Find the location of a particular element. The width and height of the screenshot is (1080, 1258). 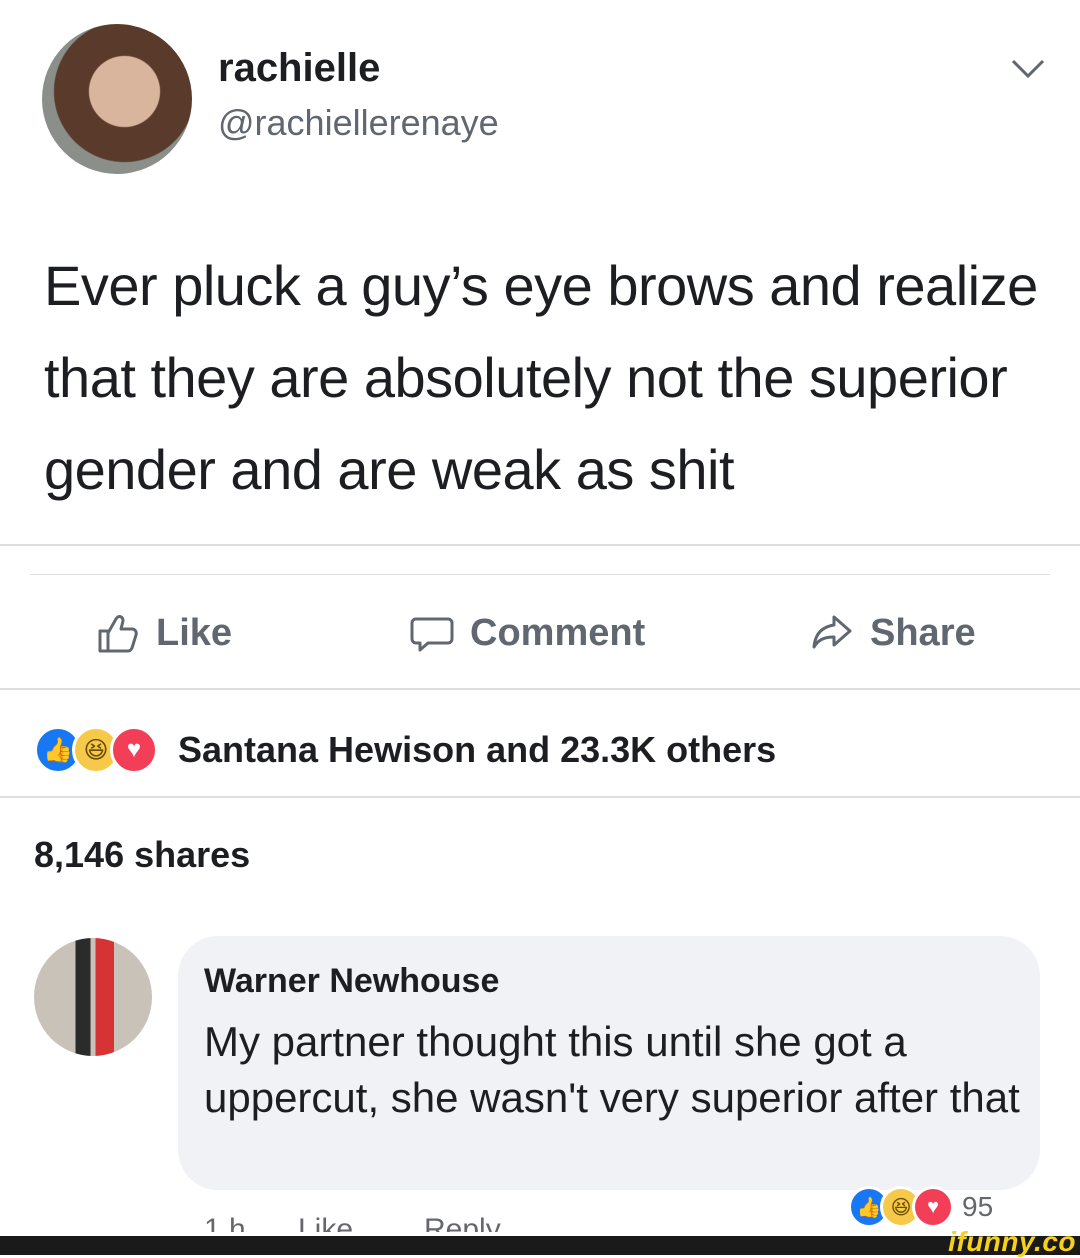

thumbs-up-icon is located at coordinates (118, 634).